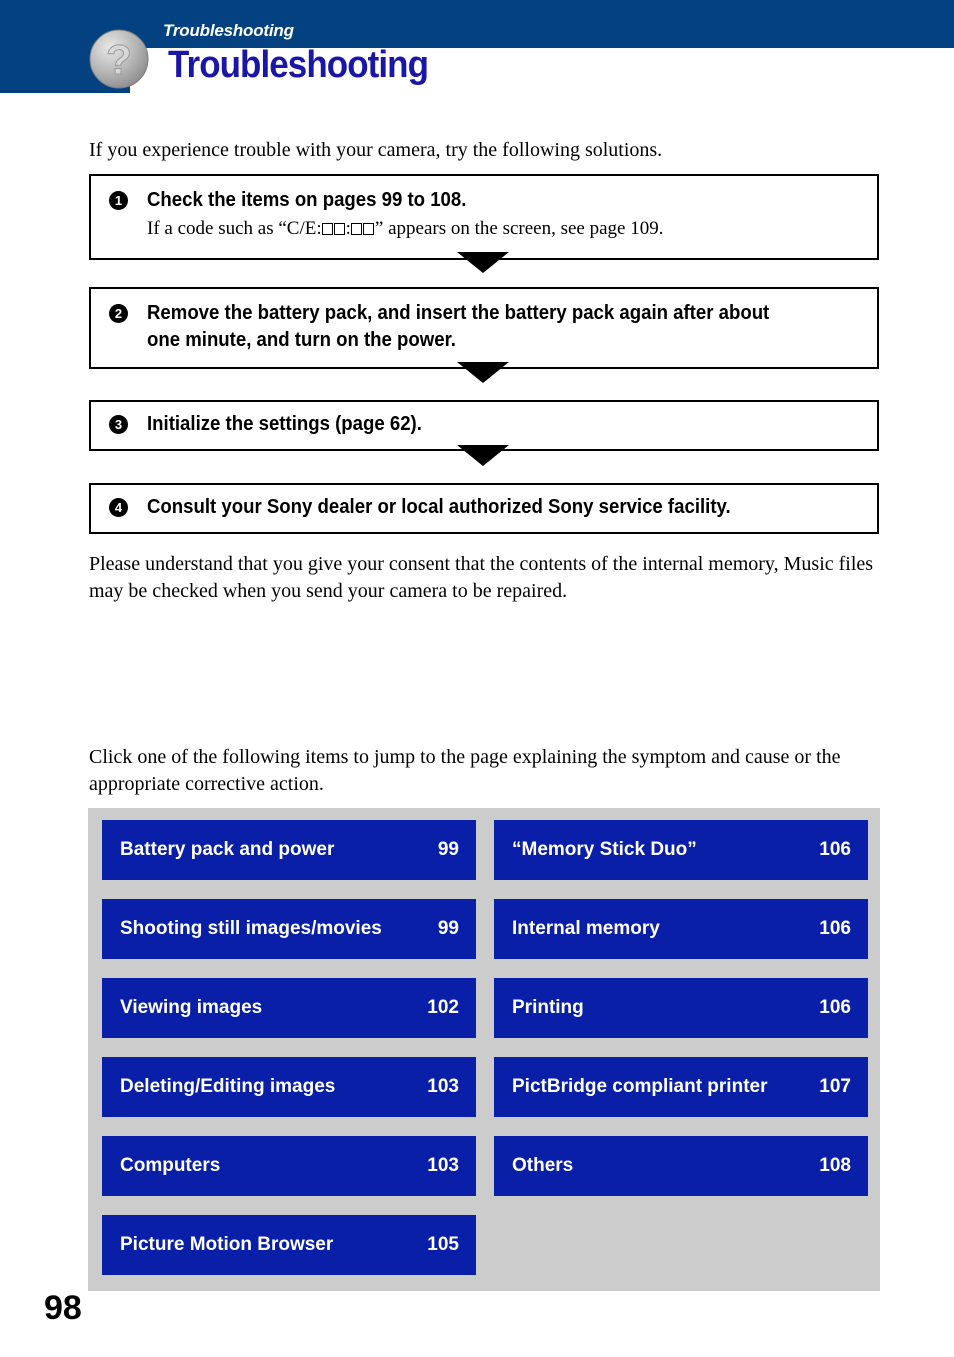 The height and width of the screenshot is (1357, 954). What do you see at coordinates (298, 65) in the screenshot?
I see `page-title: Troubleshooting` at bounding box center [298, 65].